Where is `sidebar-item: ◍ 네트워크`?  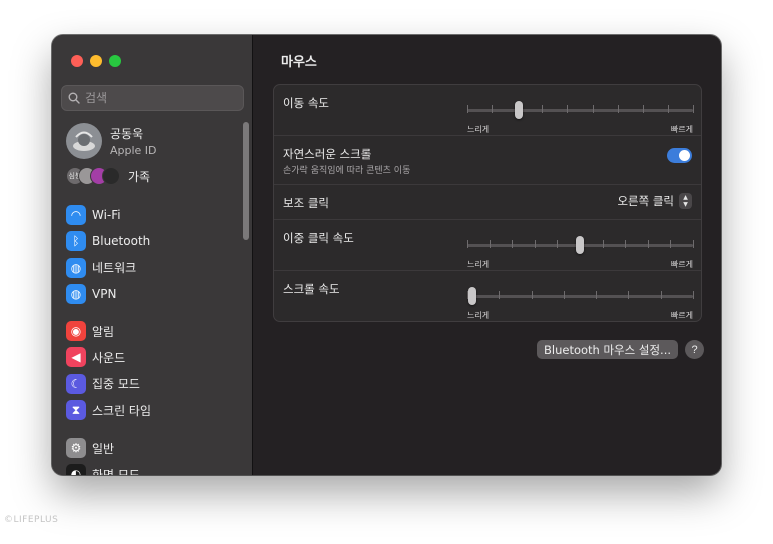
sidebar-item: ◍ 네트워크 is located at coordinates (147, 268).